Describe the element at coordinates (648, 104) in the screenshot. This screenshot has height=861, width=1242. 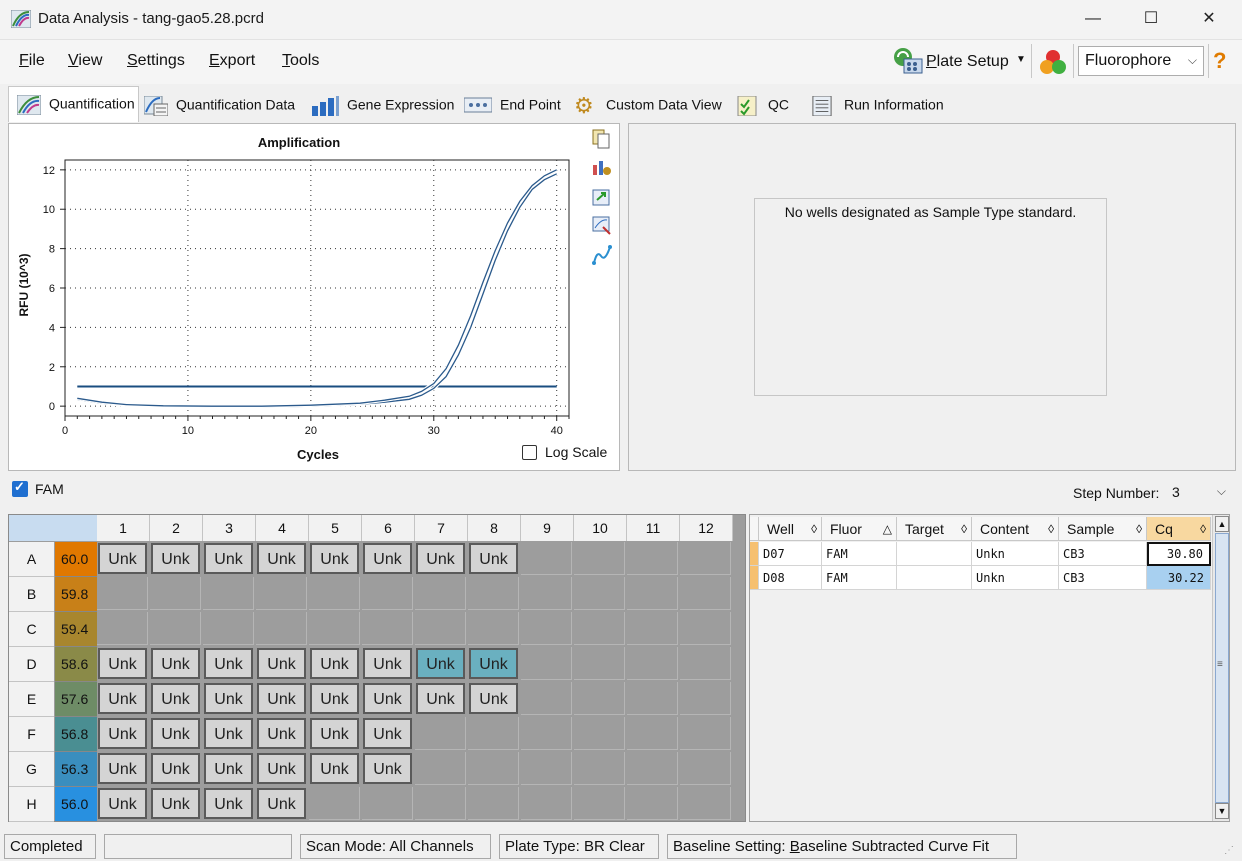
I see `tab-custom-data-view: ⚙ Custom Data View` at that location.